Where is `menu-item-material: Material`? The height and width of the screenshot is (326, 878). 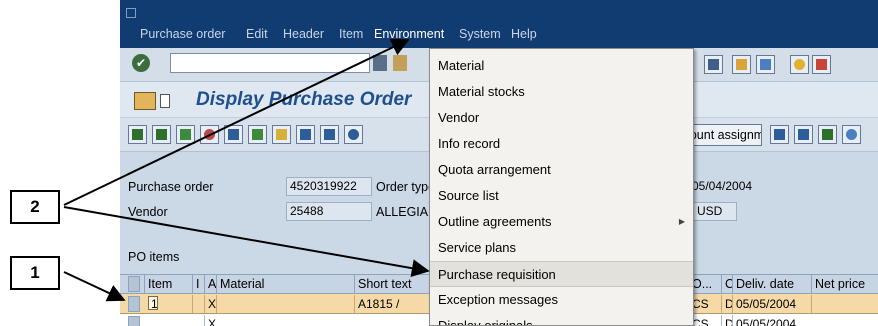 menu-item-material: Material is located at coordinates (561, 66).